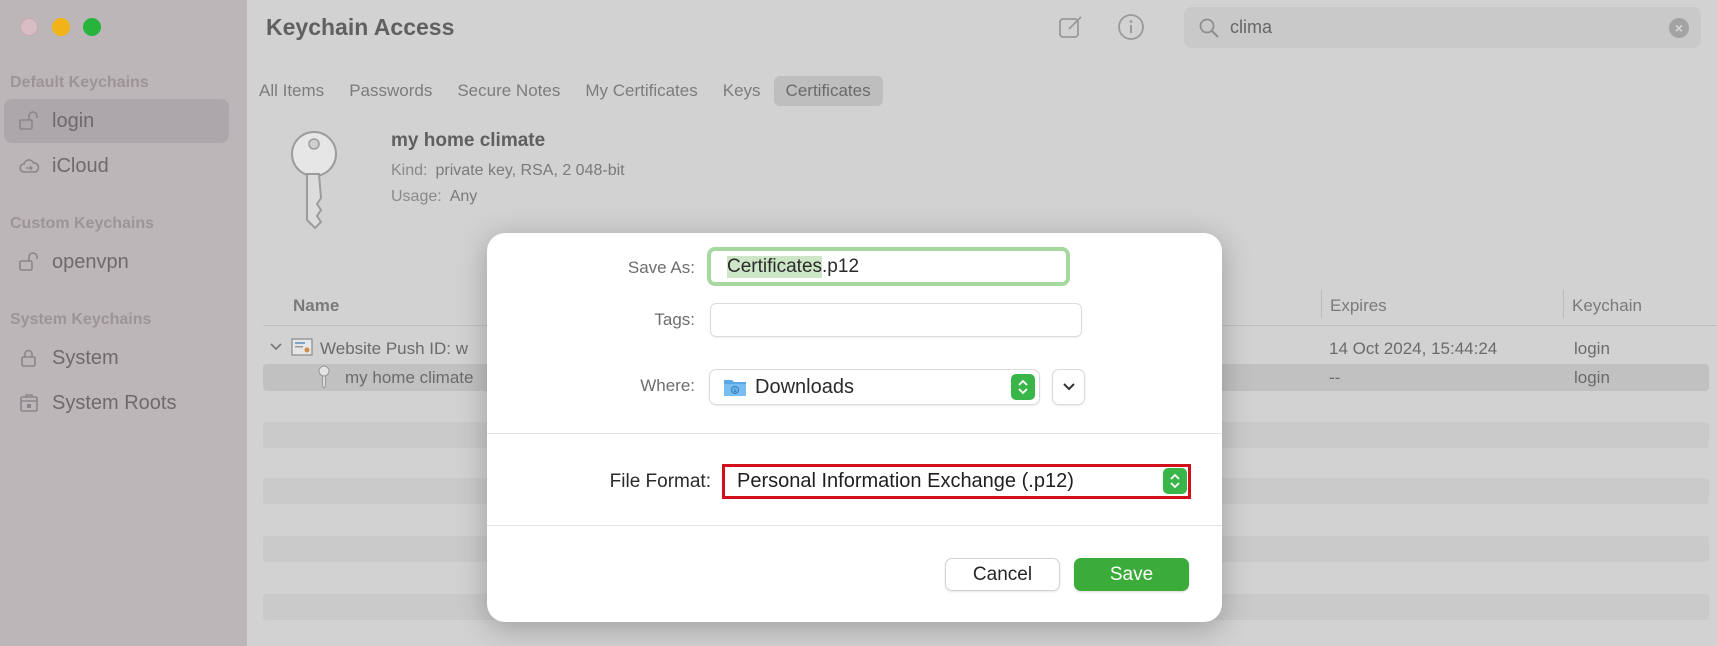  I want to click on row-expires: 14 Oct 2024, 15:44:24, so click(1413, 348).